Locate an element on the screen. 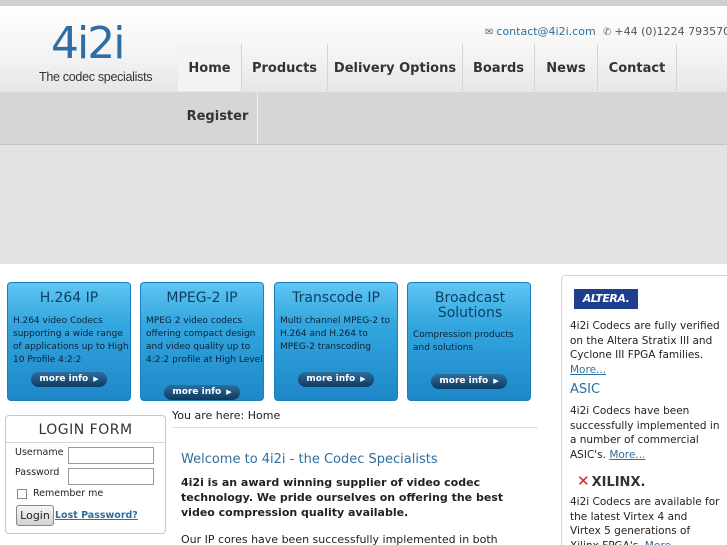 This screenshot has width=727, height=545. password-label: Password is located at coordinates (37, 472).